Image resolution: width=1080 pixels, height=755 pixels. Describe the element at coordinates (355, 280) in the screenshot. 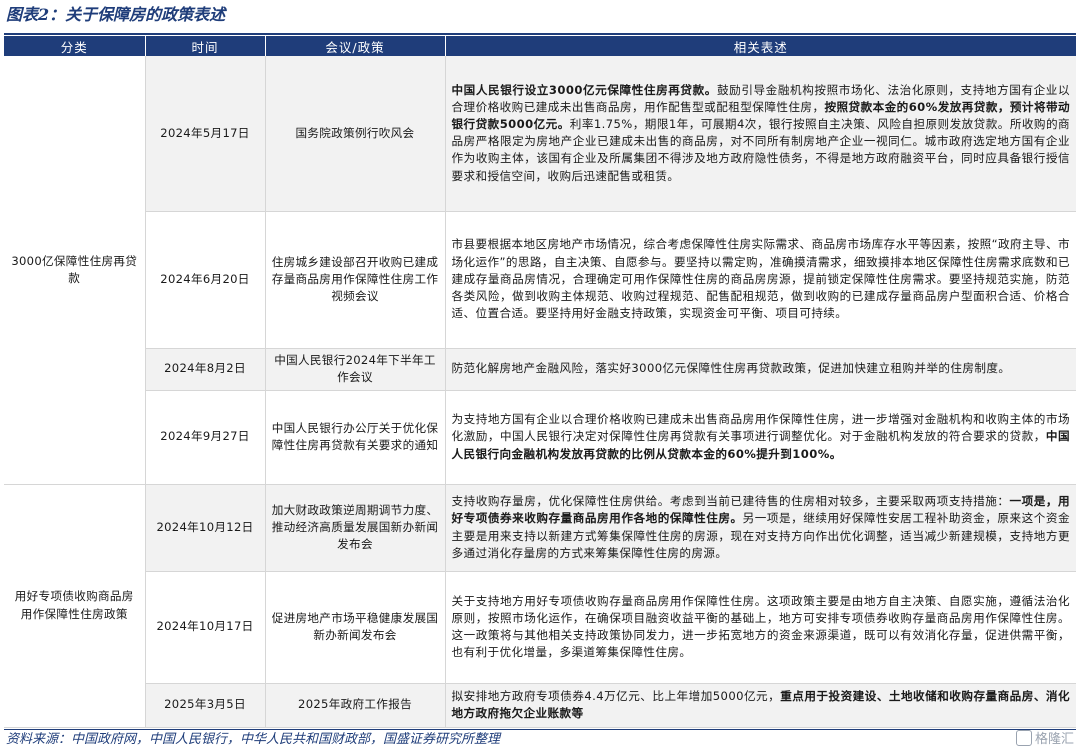

I see `meeting-cell: 住房城乡建设部召开收购已建成存量商品房用作保障性住房工作视频会议` at that location.